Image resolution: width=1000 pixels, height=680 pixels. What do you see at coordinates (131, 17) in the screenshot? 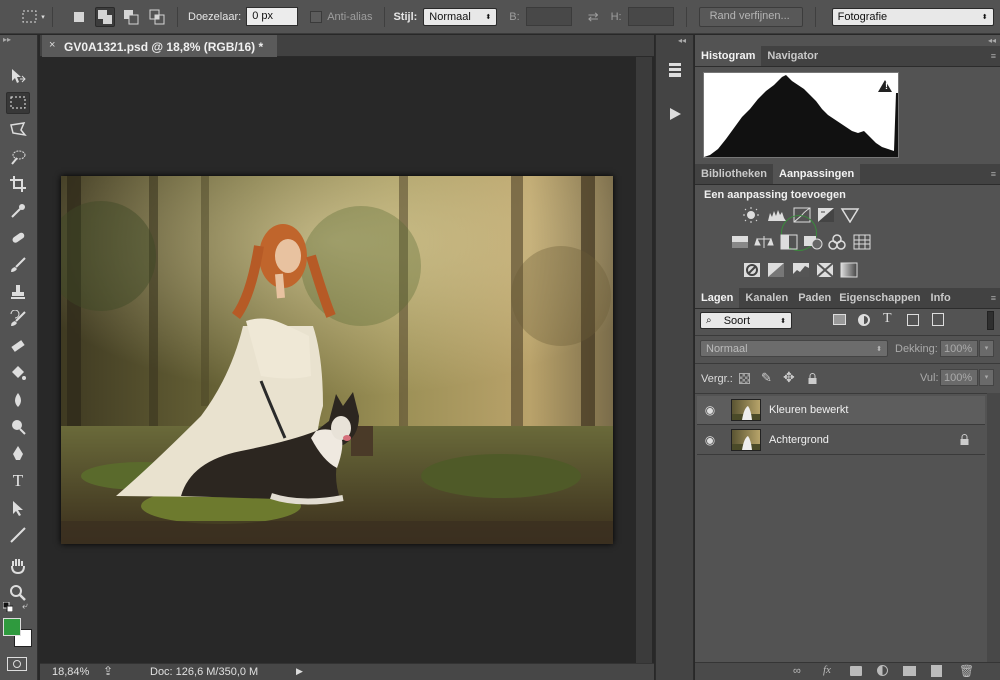
I see `subtract-from-selection-icon` at bounding box center [131, 17].